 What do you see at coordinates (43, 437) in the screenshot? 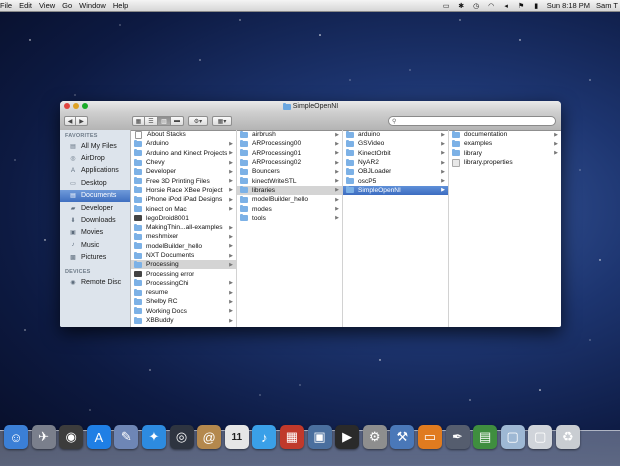
I see `launchpad-icon: ✈` at bounding box center [43, 437].